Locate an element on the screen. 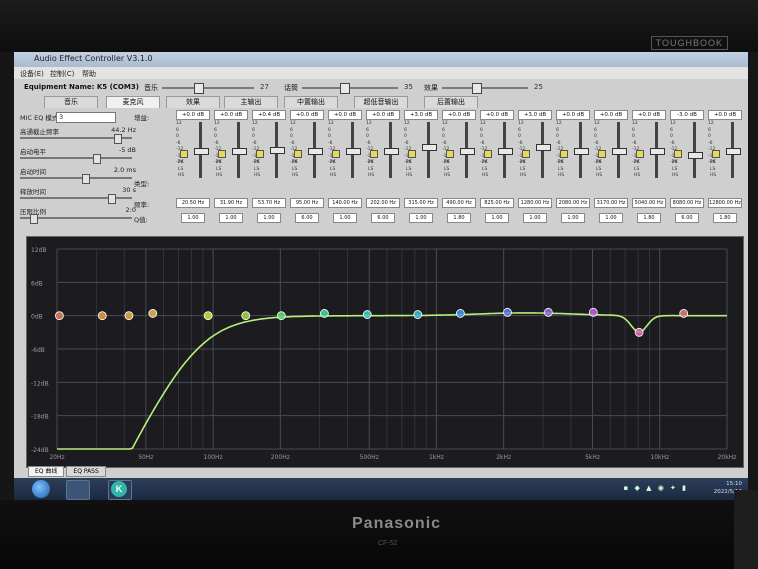 This screenshot has height=569, width=758. menu-device: 设备(E) is located at coordinates (32, 74).